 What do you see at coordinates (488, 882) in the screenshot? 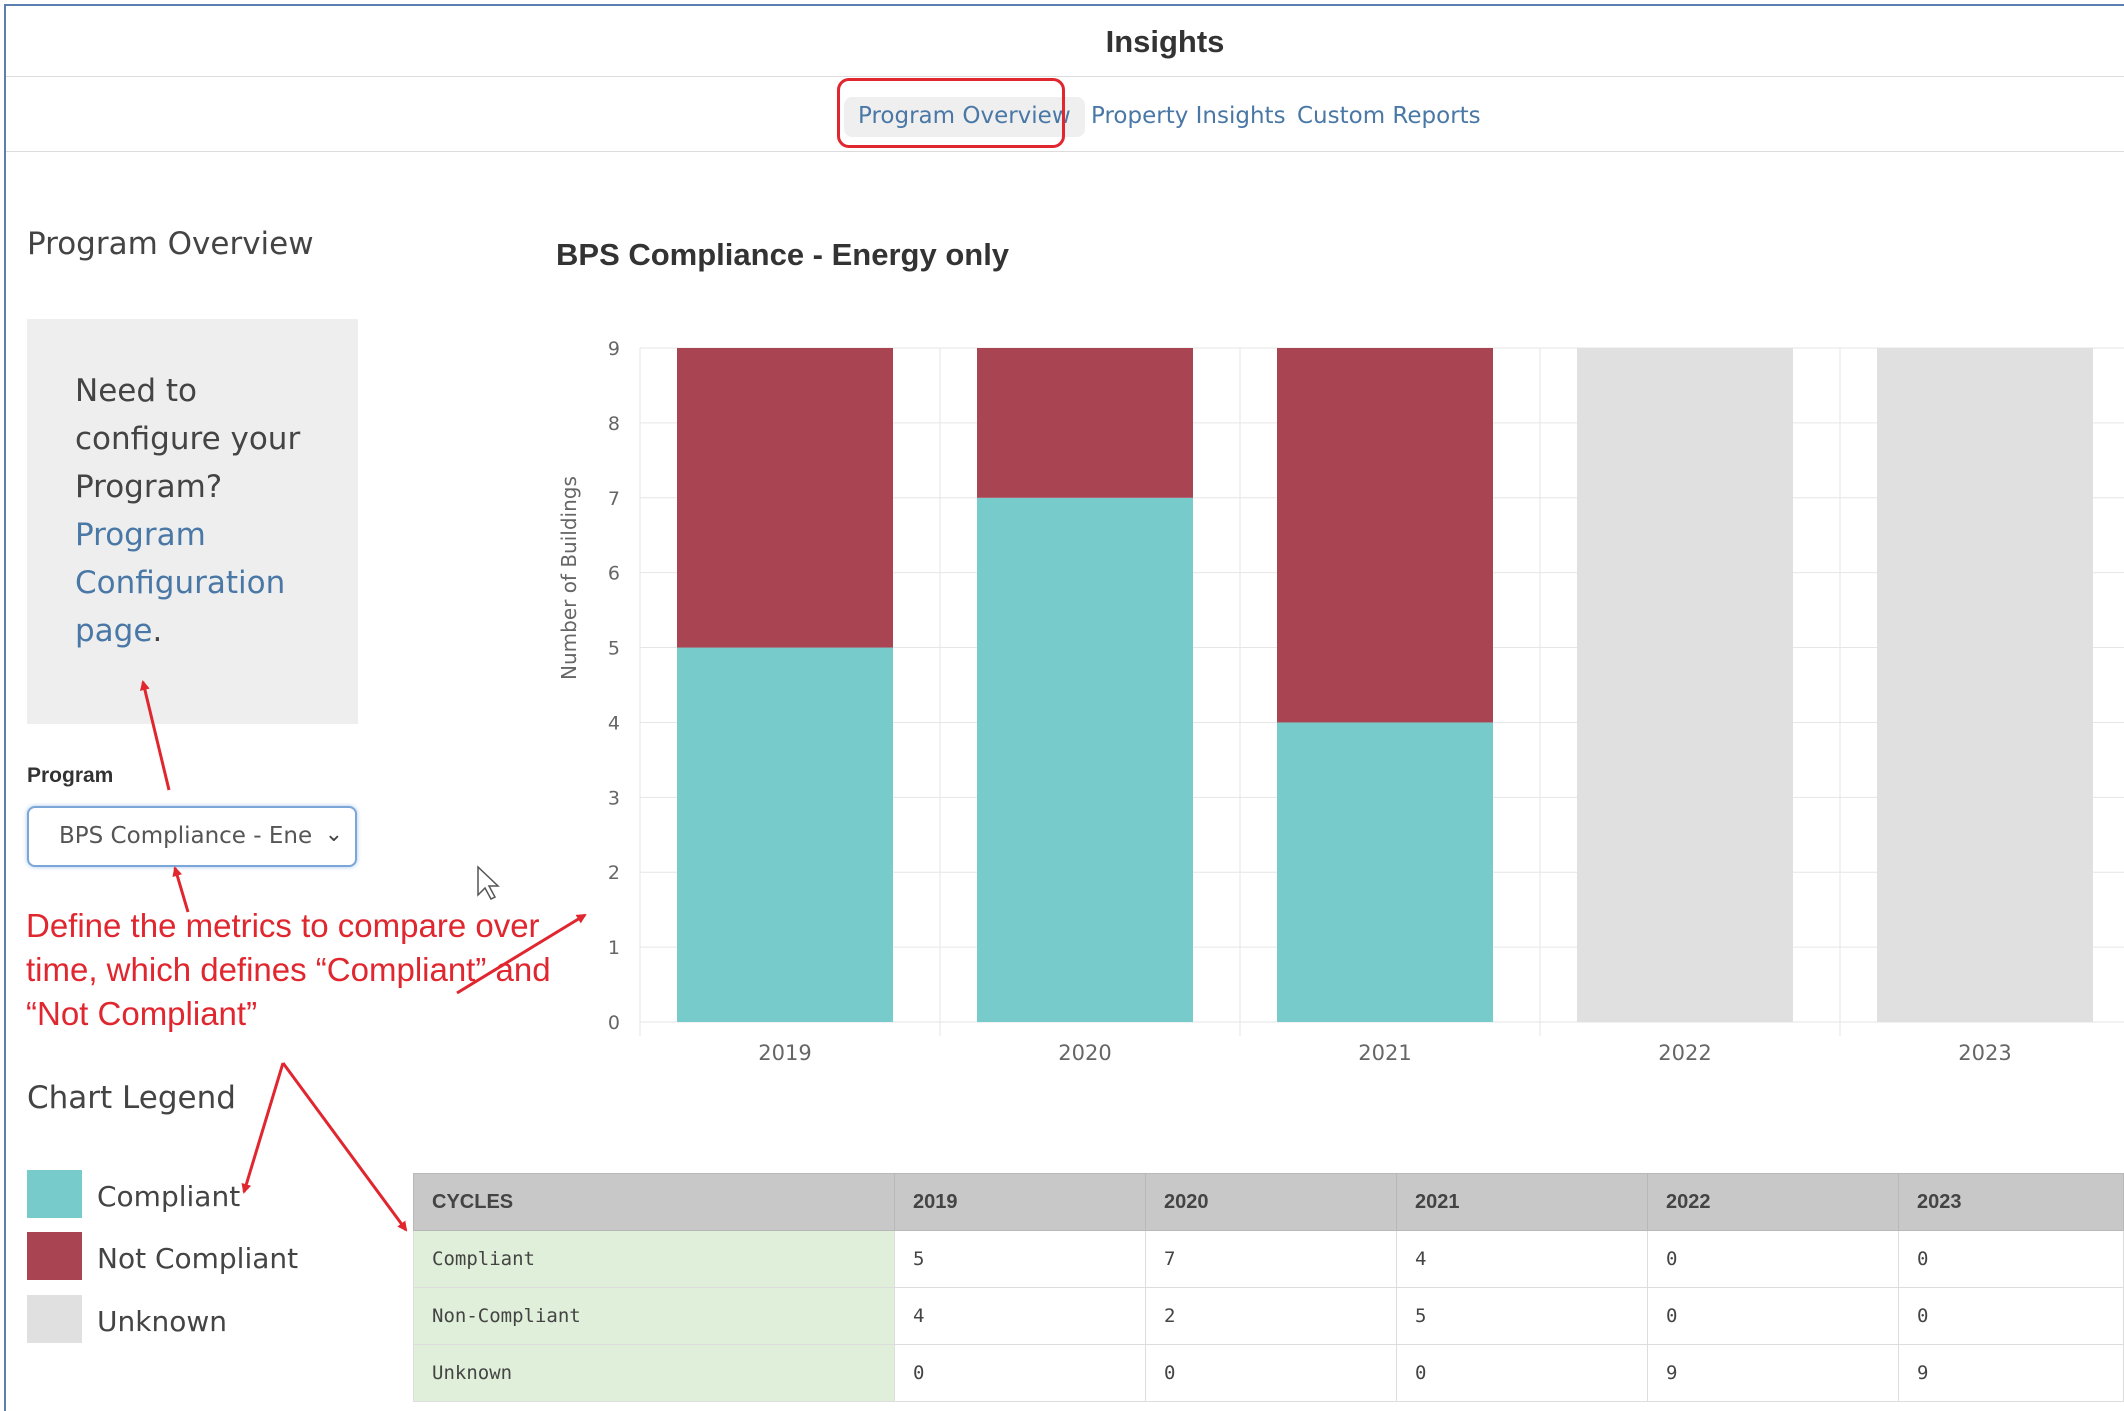
I see `mouse-cursor-icon` at bounding box center [488, 882].